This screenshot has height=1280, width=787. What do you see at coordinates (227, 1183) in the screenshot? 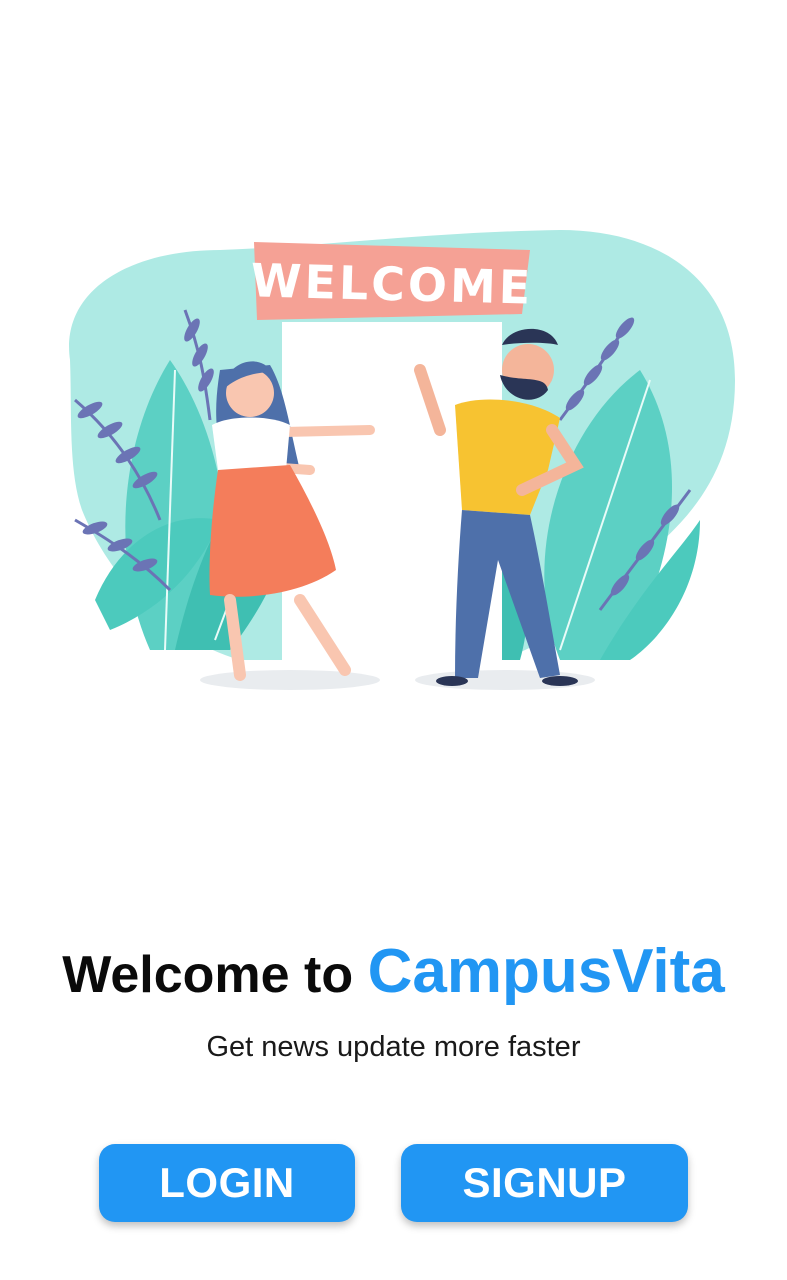
I see `login-button: LOGIN` at bounding box center [227, 1183].